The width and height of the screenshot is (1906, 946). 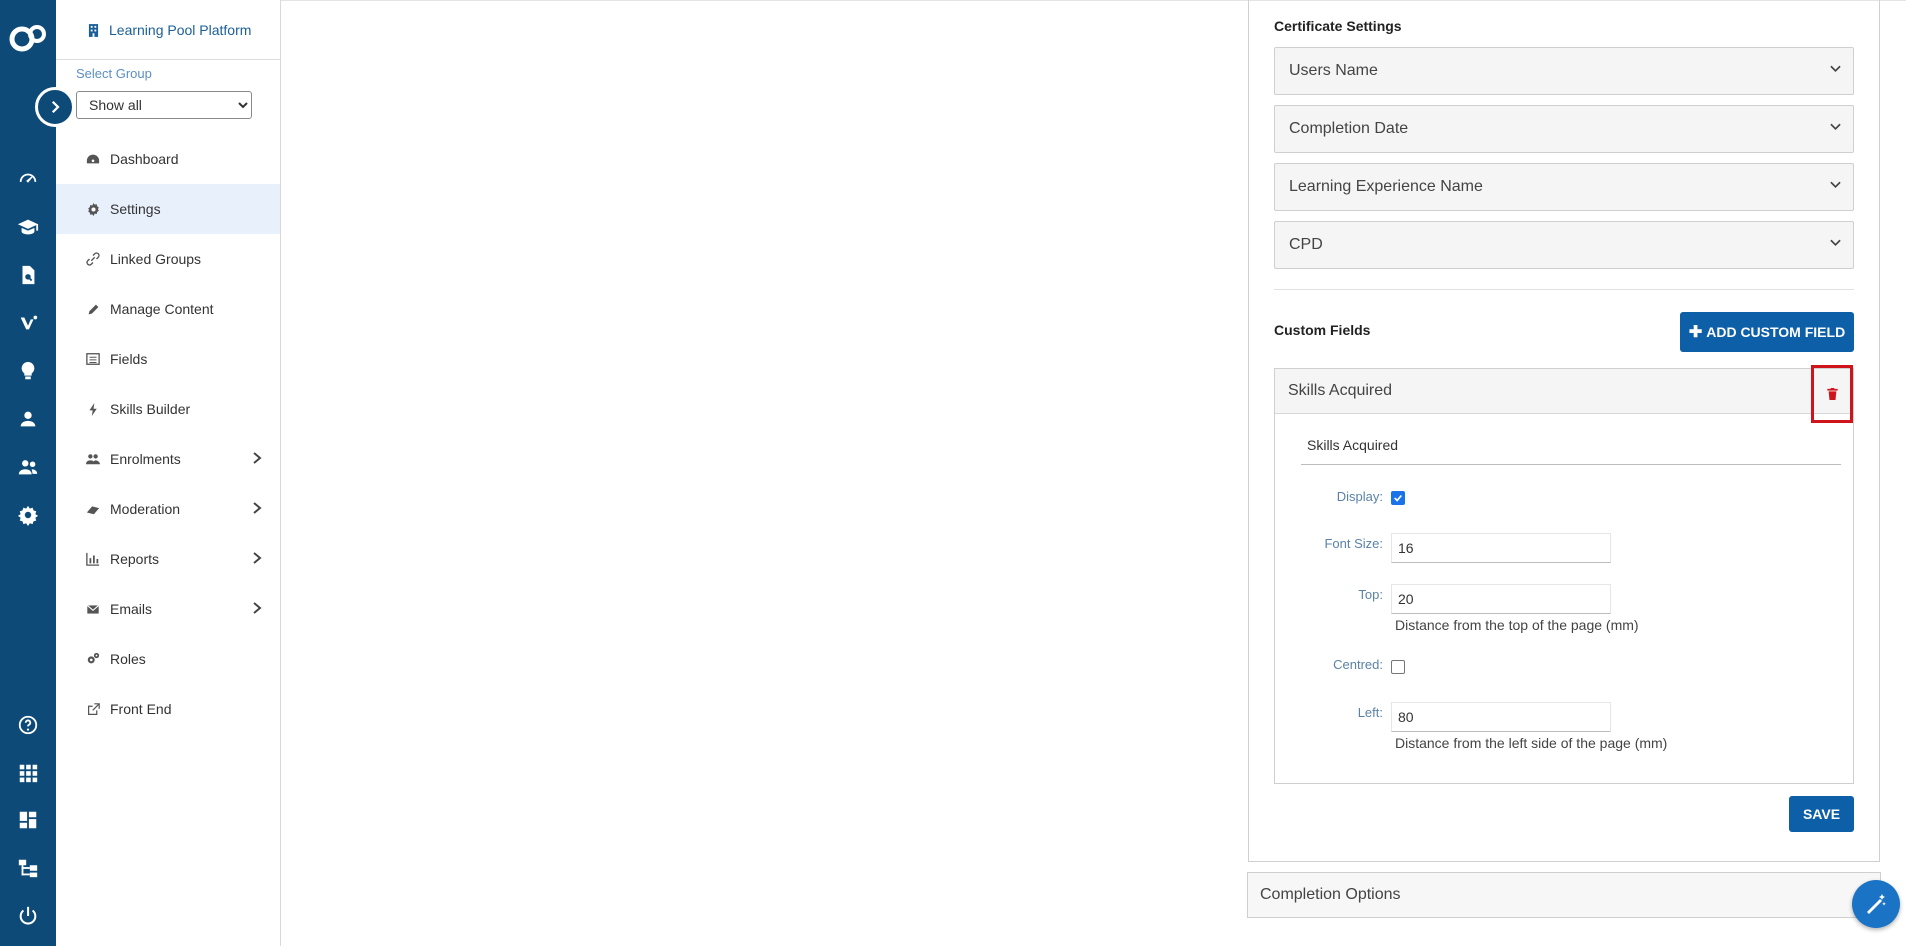 I want to click on font-size-input, so click(x=1501, y=548).